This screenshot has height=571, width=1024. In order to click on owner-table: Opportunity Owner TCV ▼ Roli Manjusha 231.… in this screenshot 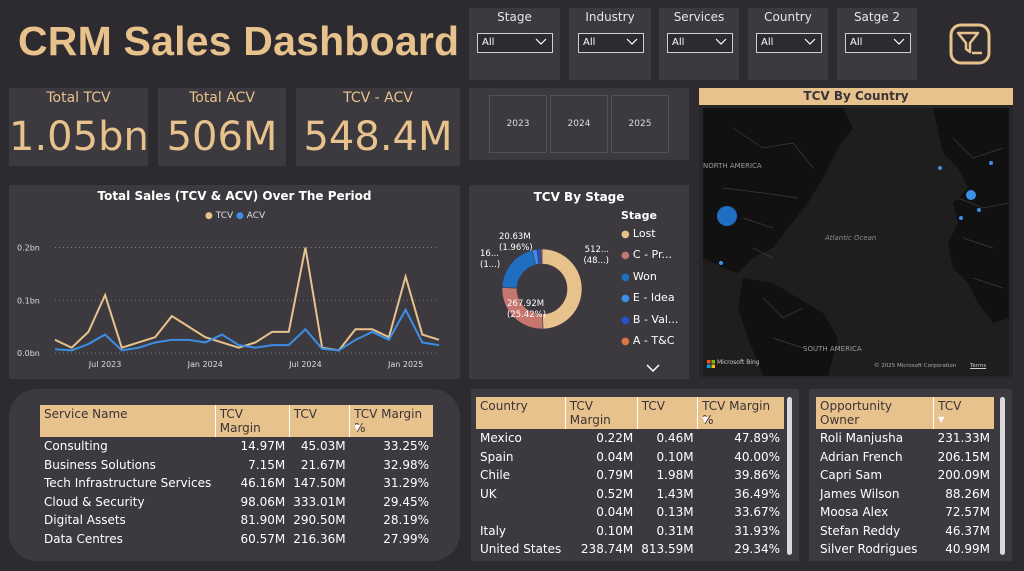, I will do `click(905, 478)`.